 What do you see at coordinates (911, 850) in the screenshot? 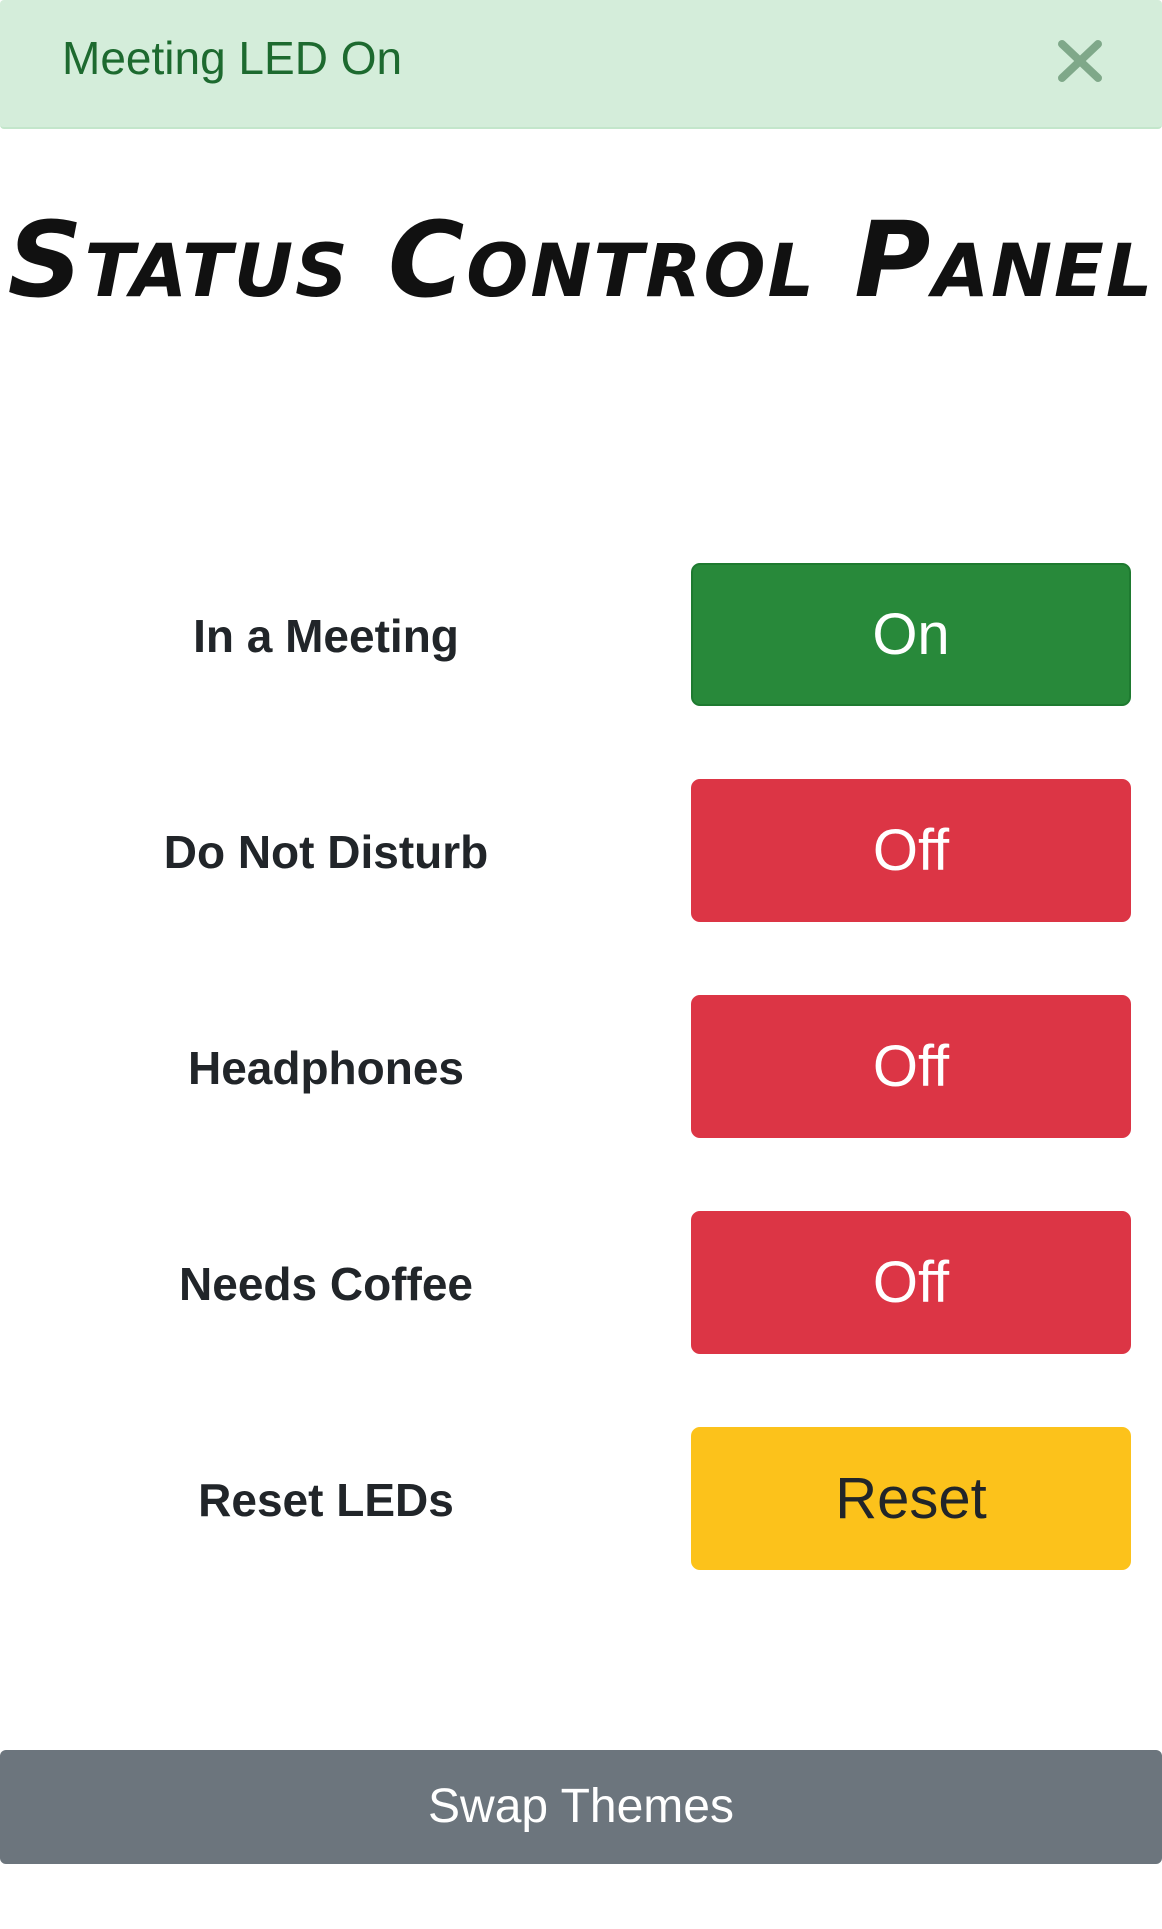
I see `do-not-disturb-toggle-button: Off` at bounding box center [911, 850].